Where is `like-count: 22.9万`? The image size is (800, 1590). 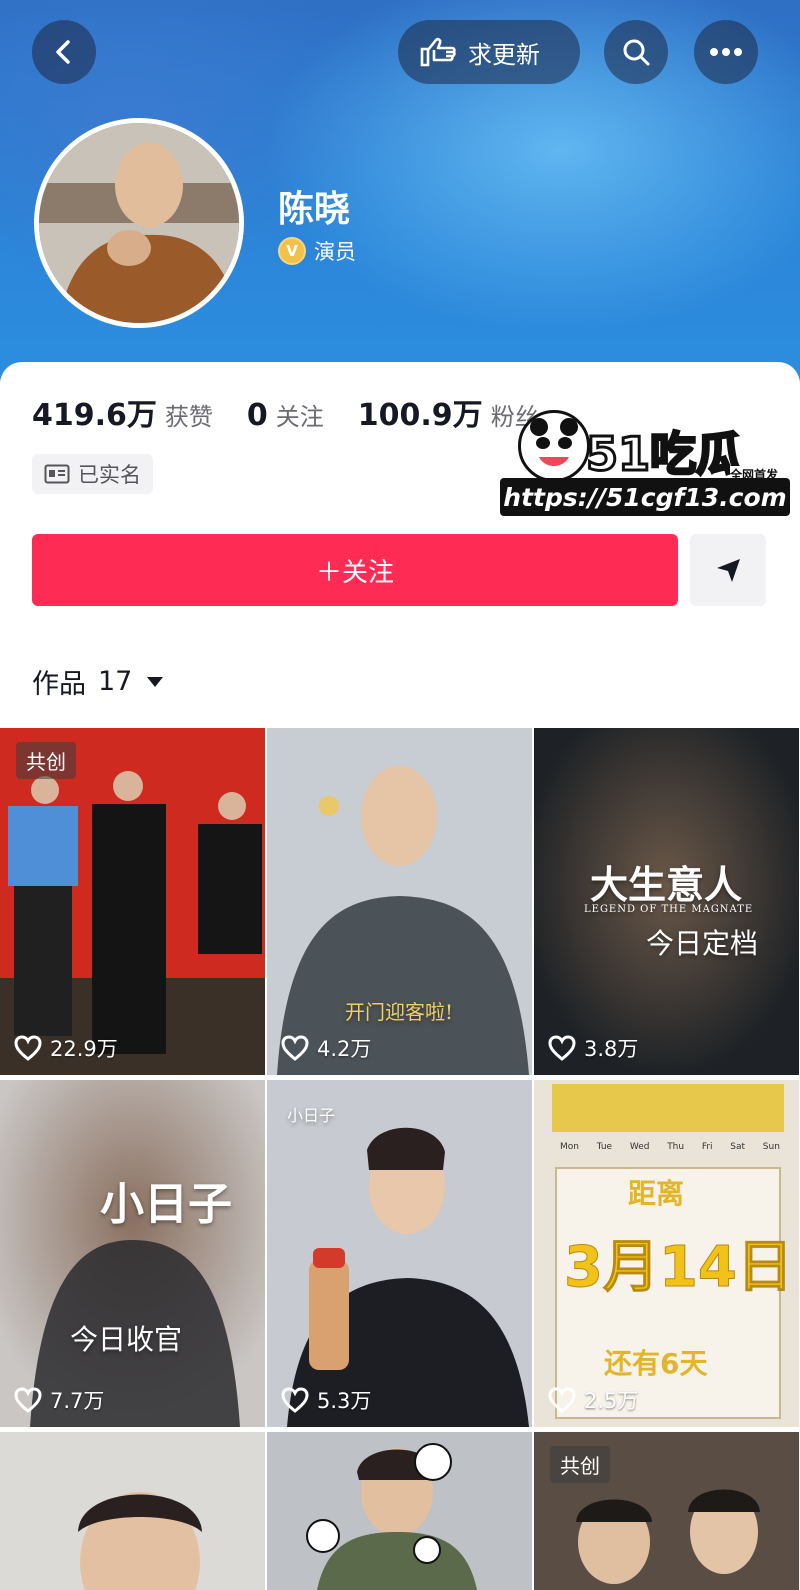 like-count: 22.9万 is located at coordinates (66, 1048).